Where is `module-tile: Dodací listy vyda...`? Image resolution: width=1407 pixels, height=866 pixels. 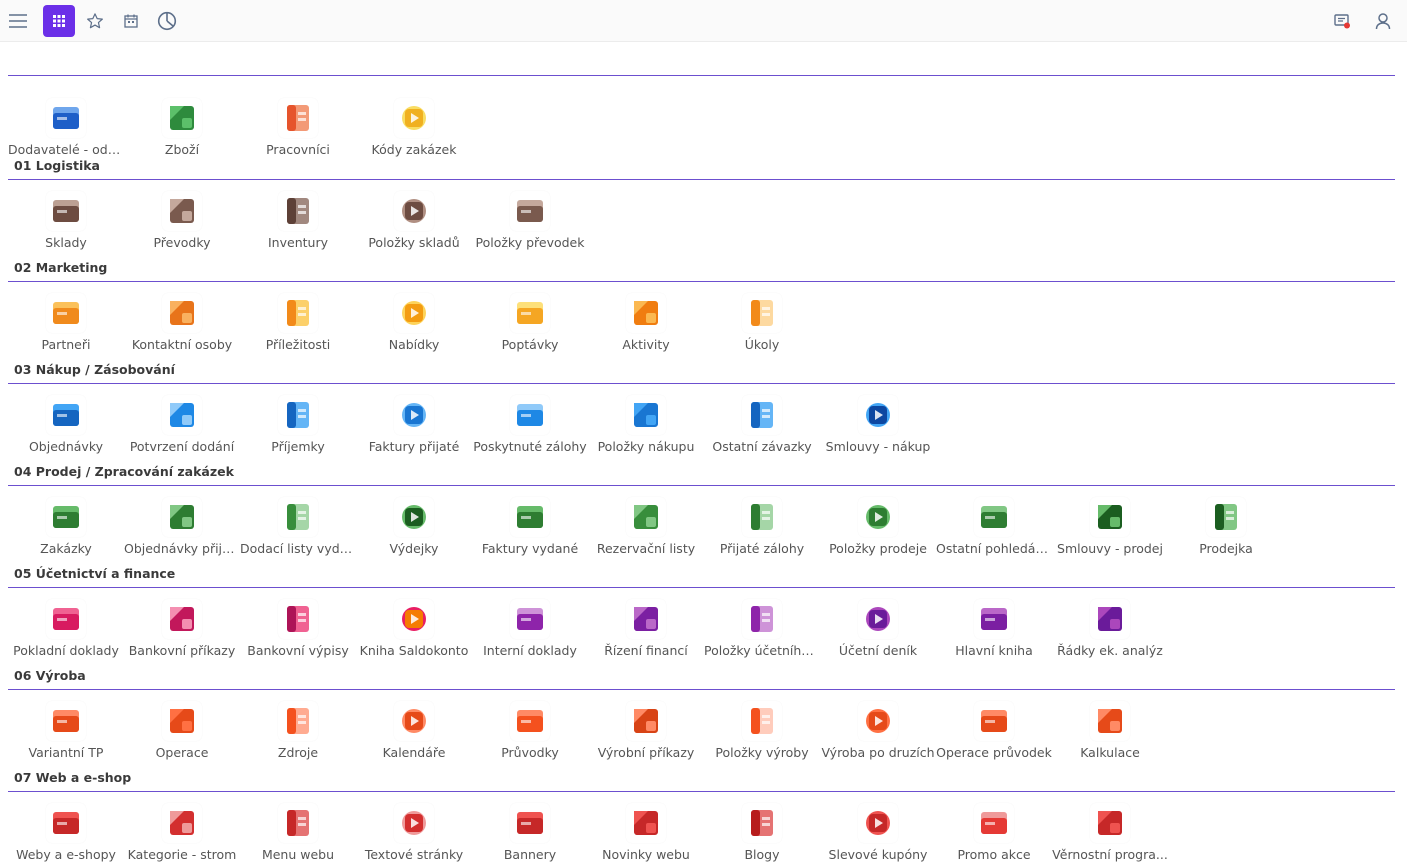 module-tile: Dodací listy vyda... is located at coordinates (298, 526).